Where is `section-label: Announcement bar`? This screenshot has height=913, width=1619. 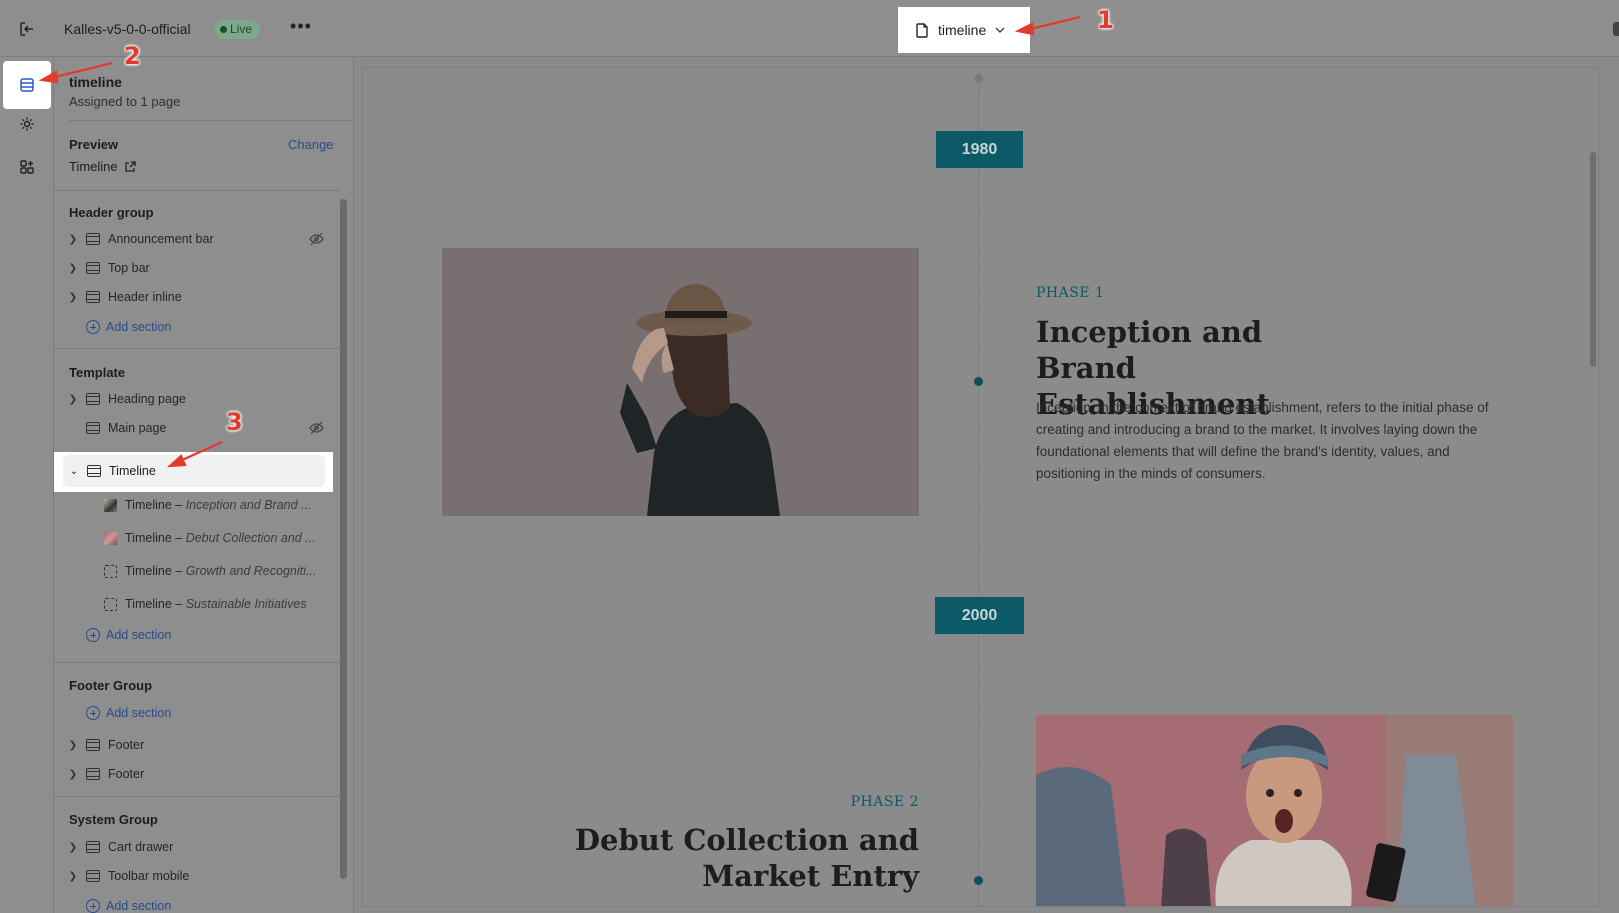
section-label: Announcement bar is located at coordinates (161, 239).